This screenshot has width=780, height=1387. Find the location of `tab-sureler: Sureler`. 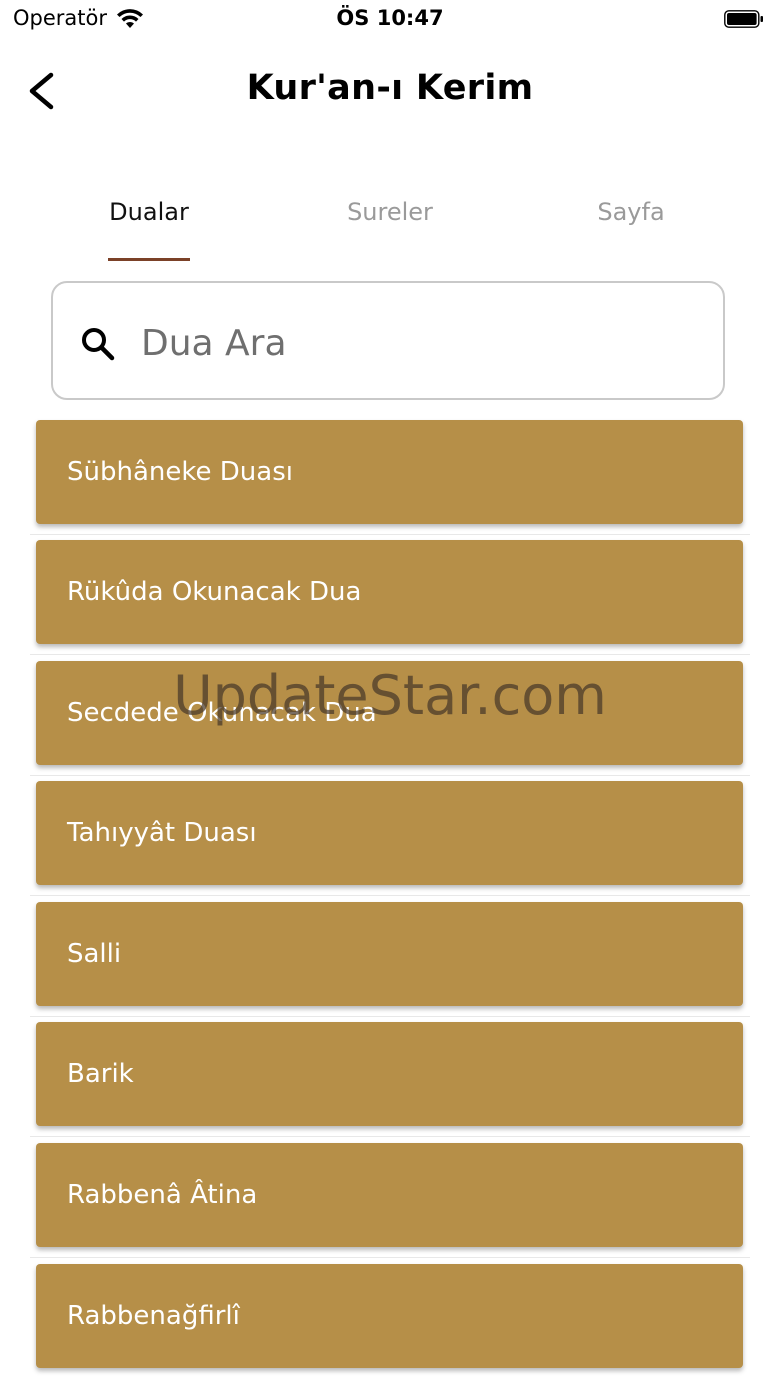

tab-sureler: Sureler is located at coordinates (390, 212).